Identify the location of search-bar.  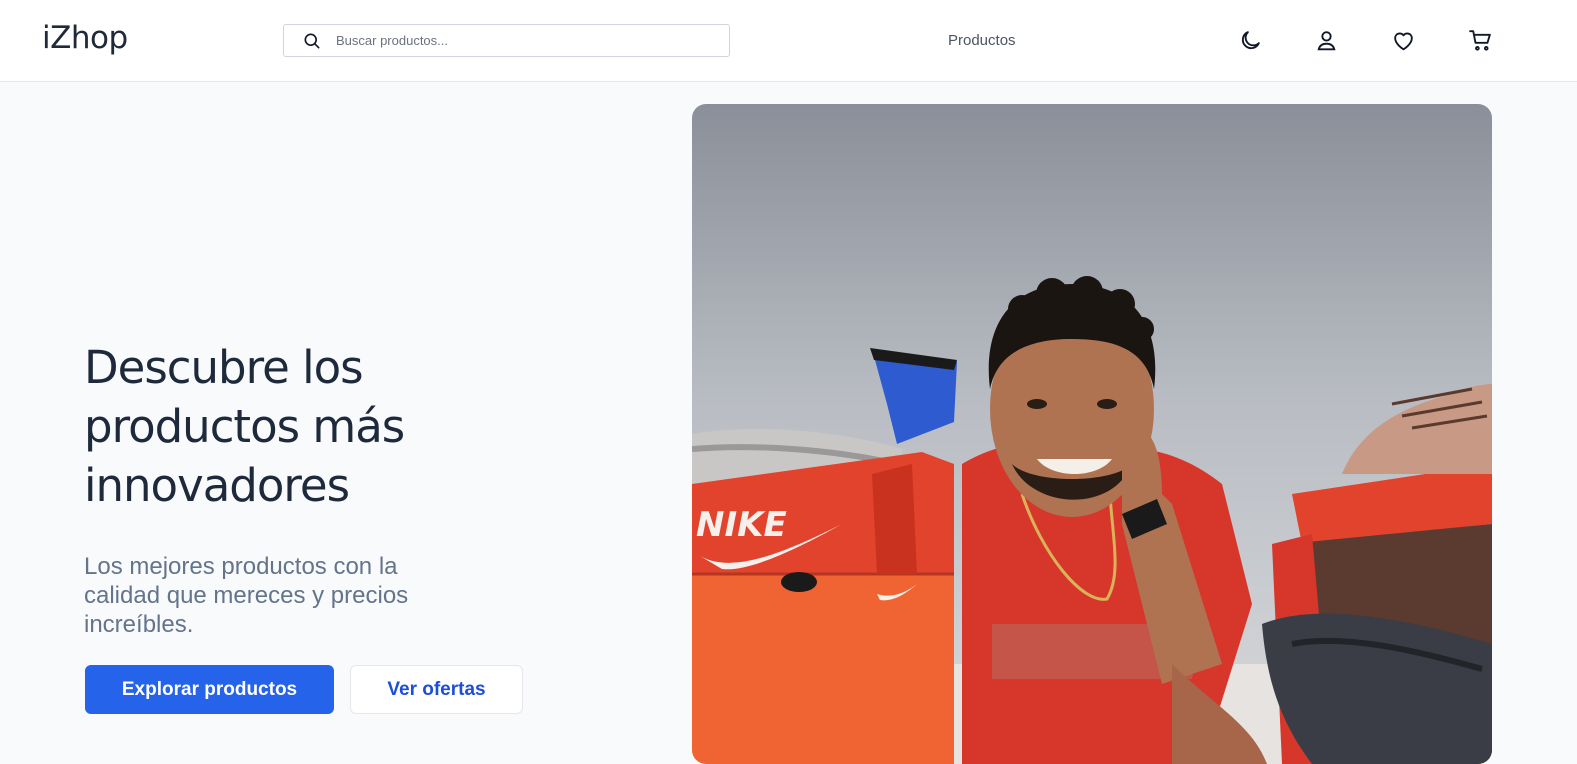
(506, 40).